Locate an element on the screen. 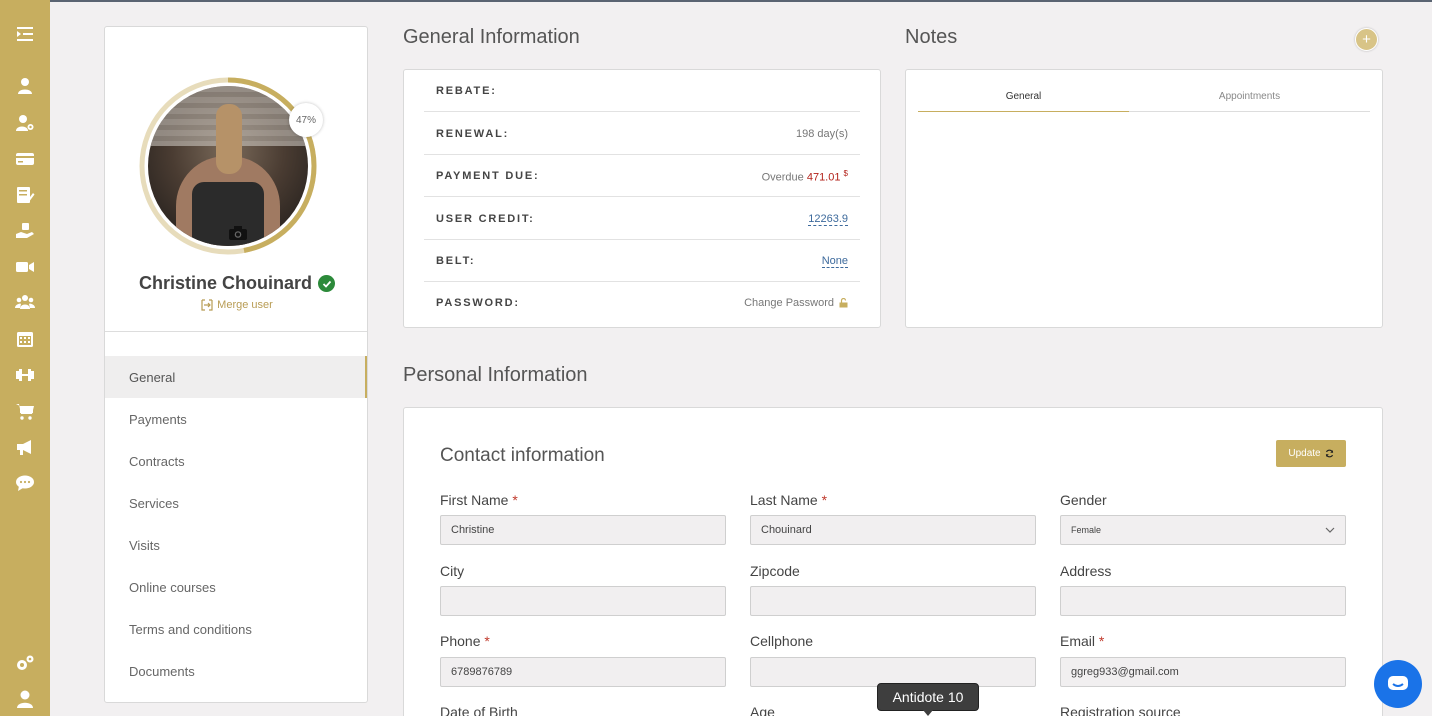 This screenshot has height=716, width=1432. chat-bubble-icon is located at coordinates (25, 483).